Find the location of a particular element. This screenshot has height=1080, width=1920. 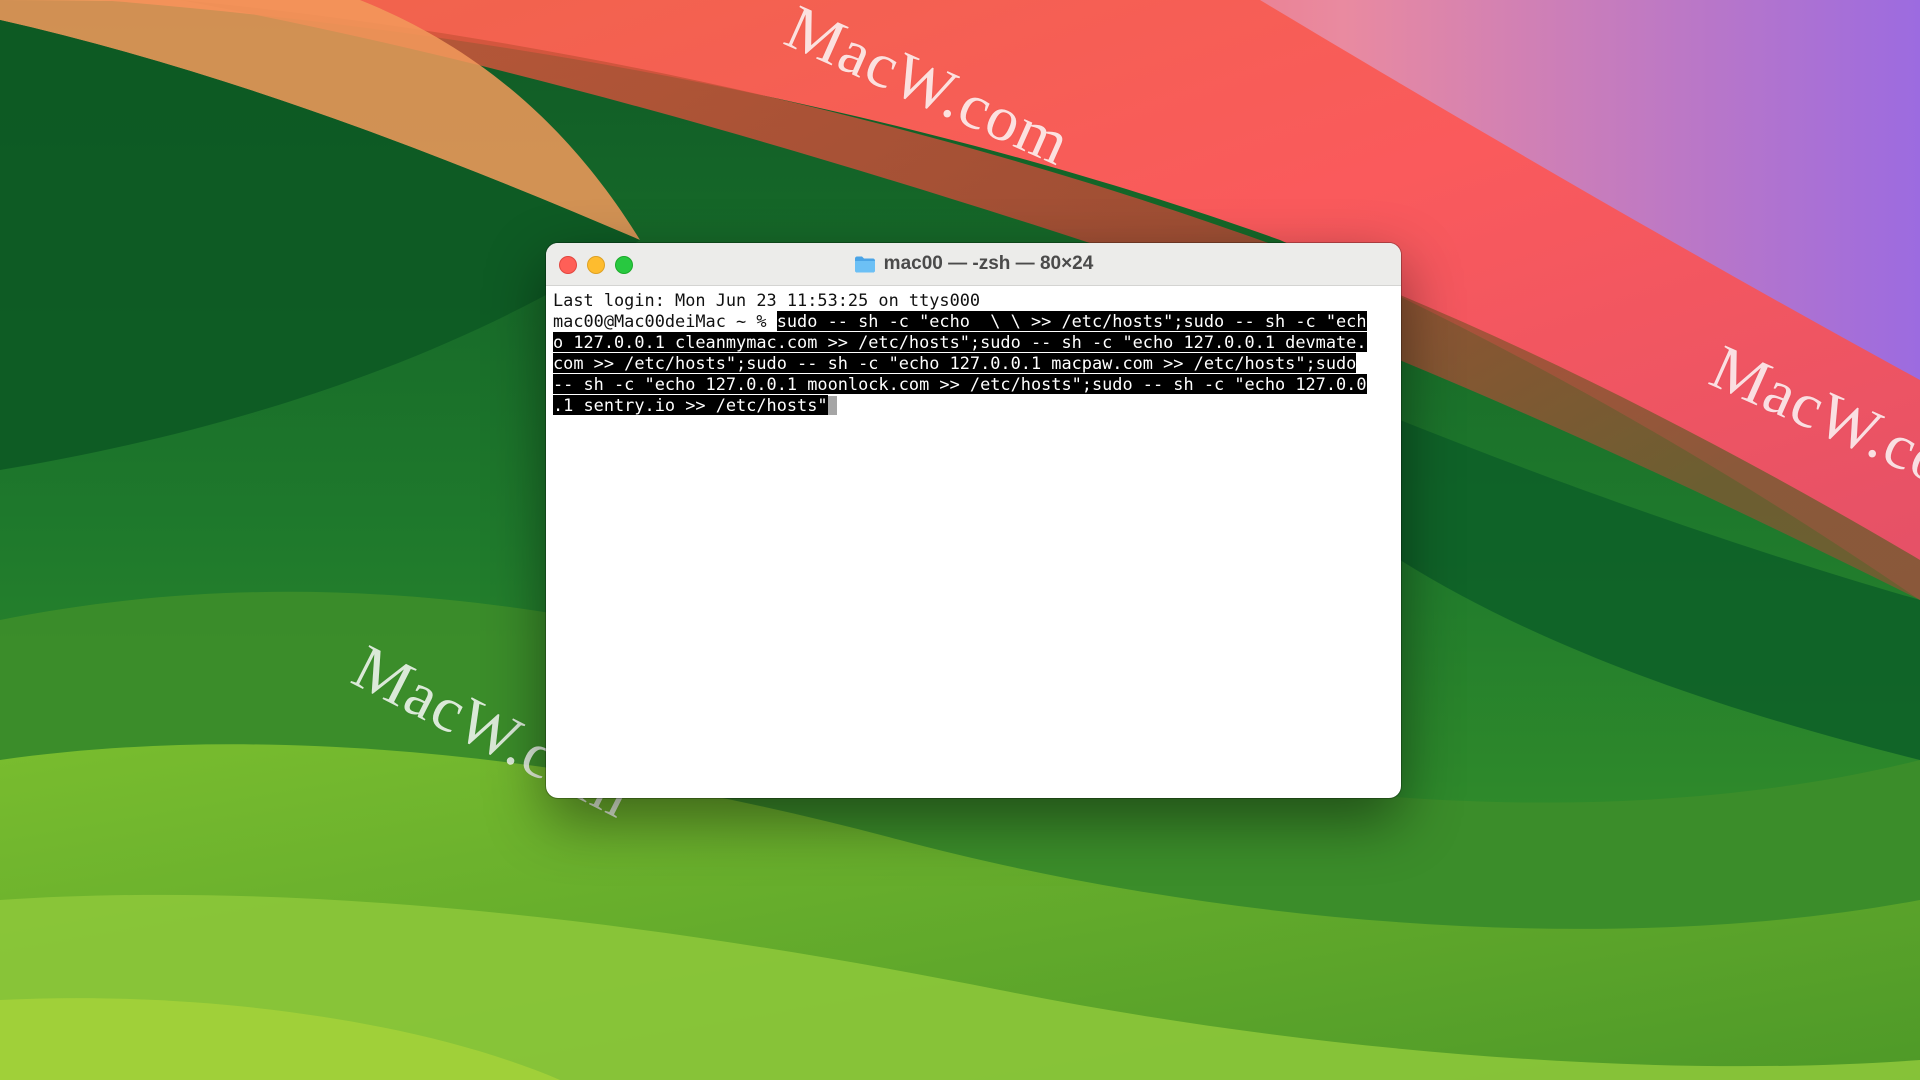

command-line: .1 sentry.io >> /etc/hosts" is located at coordinates (973, 405).